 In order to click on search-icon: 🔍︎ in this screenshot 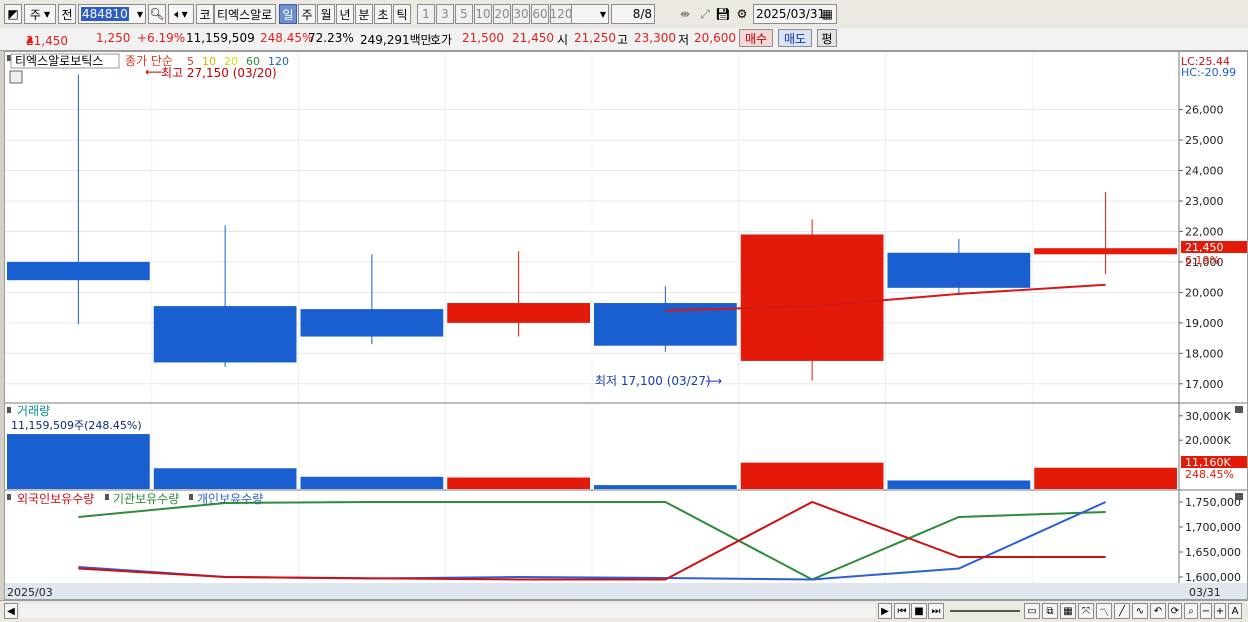, I will do `click(157, 14)`.